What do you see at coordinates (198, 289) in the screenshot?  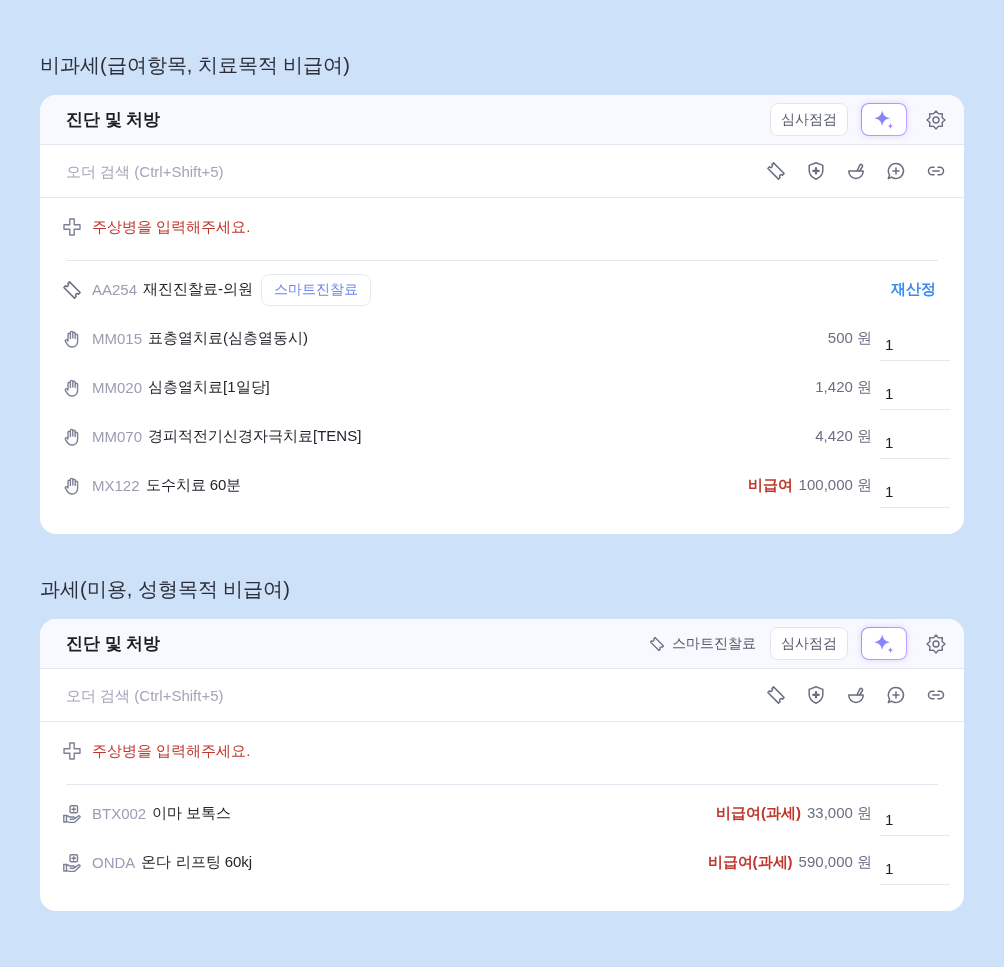 I see `order-name: 재진진찰료-의원` at bounding box center [198, 289].